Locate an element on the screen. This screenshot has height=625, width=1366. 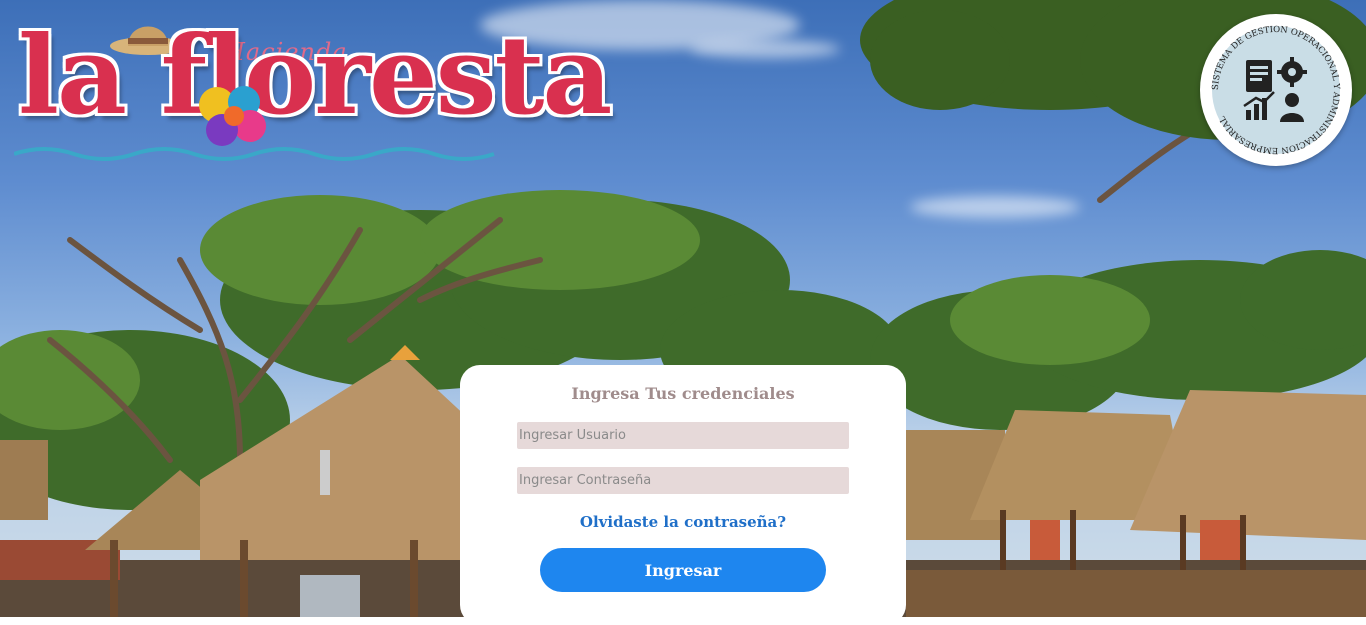
gear-icon is located at coordinates (1292, 72).